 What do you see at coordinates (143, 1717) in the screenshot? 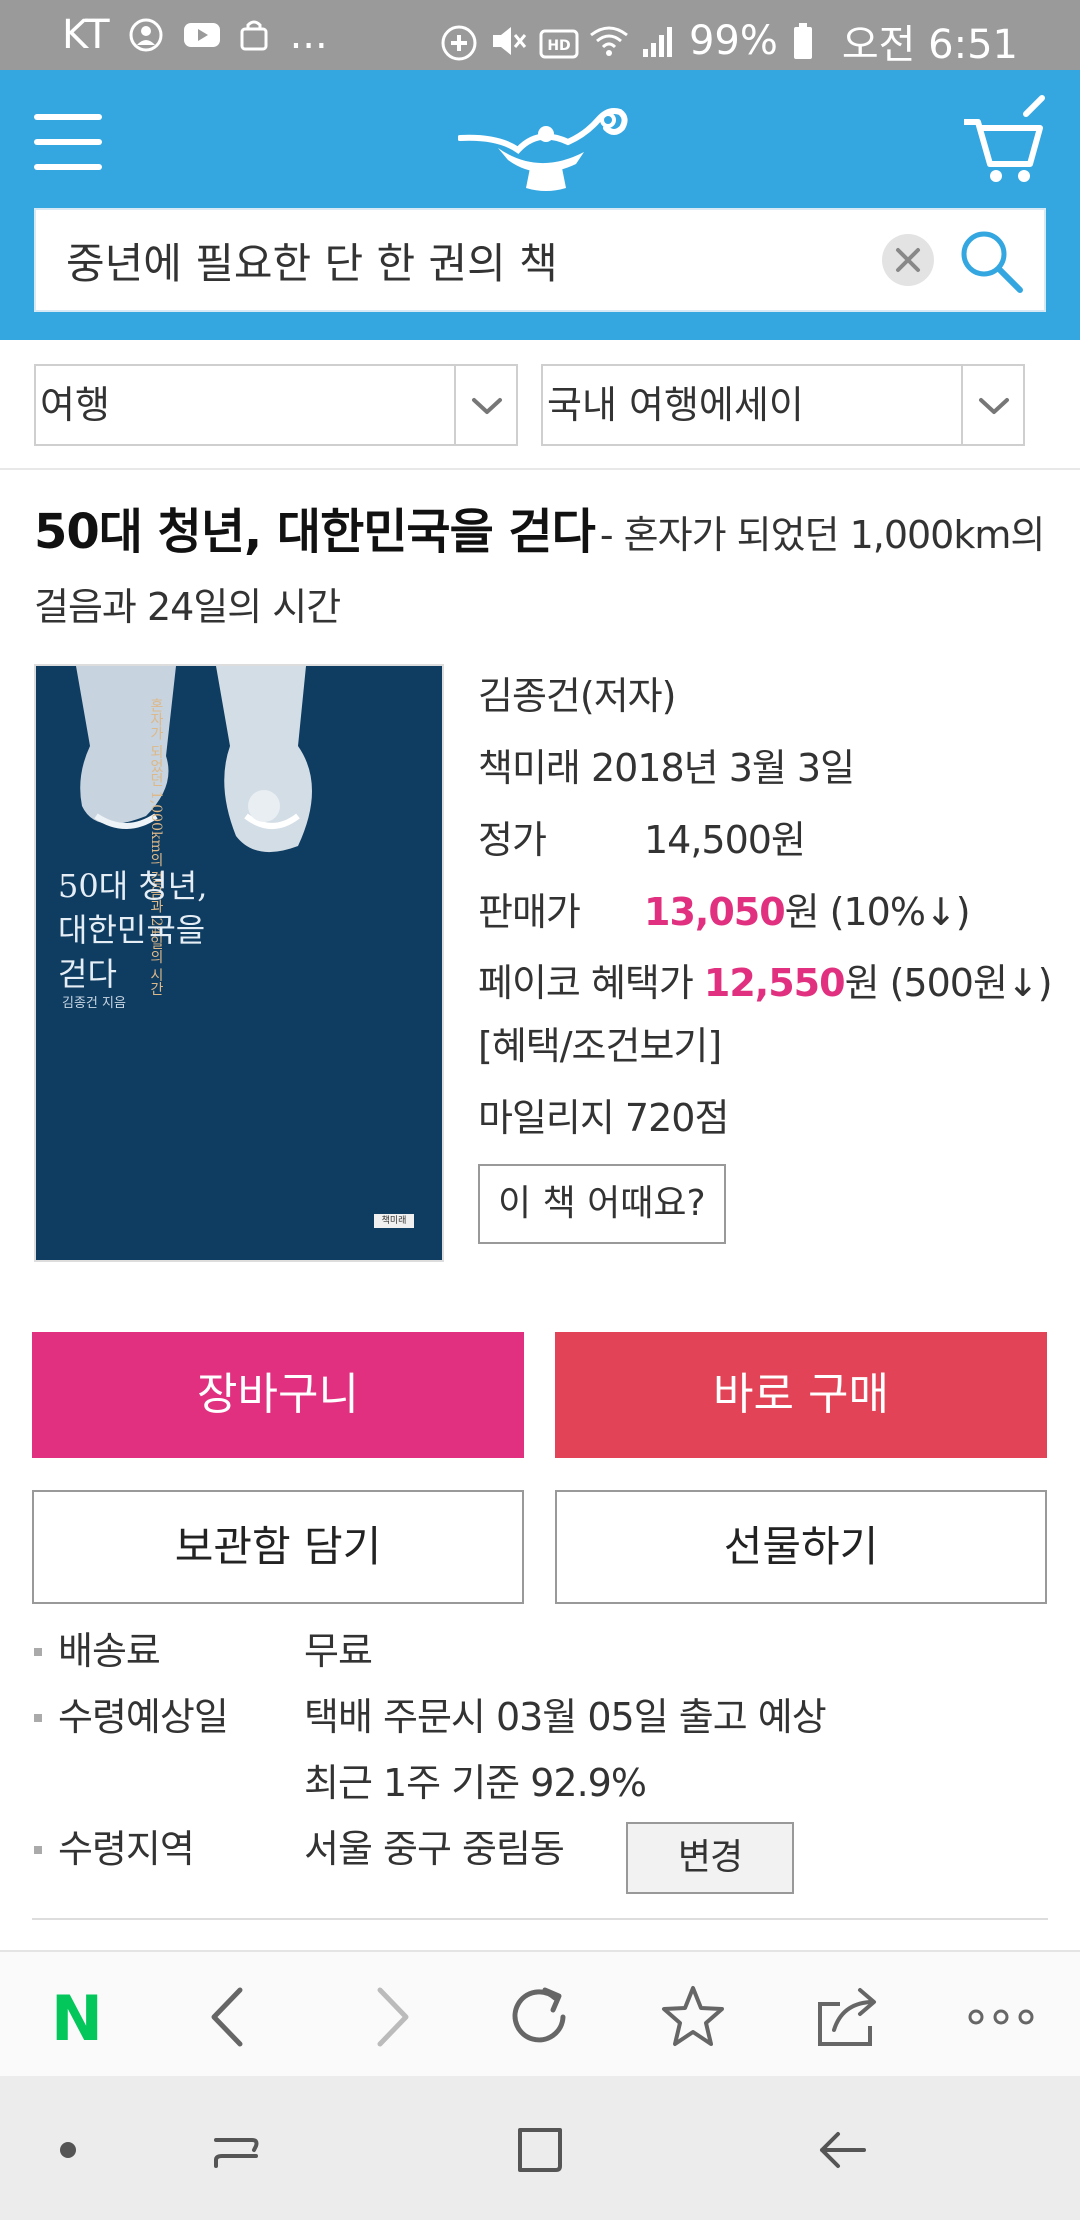
I see `eta-label: 수령예상일` at bounding box center [143, 1717].